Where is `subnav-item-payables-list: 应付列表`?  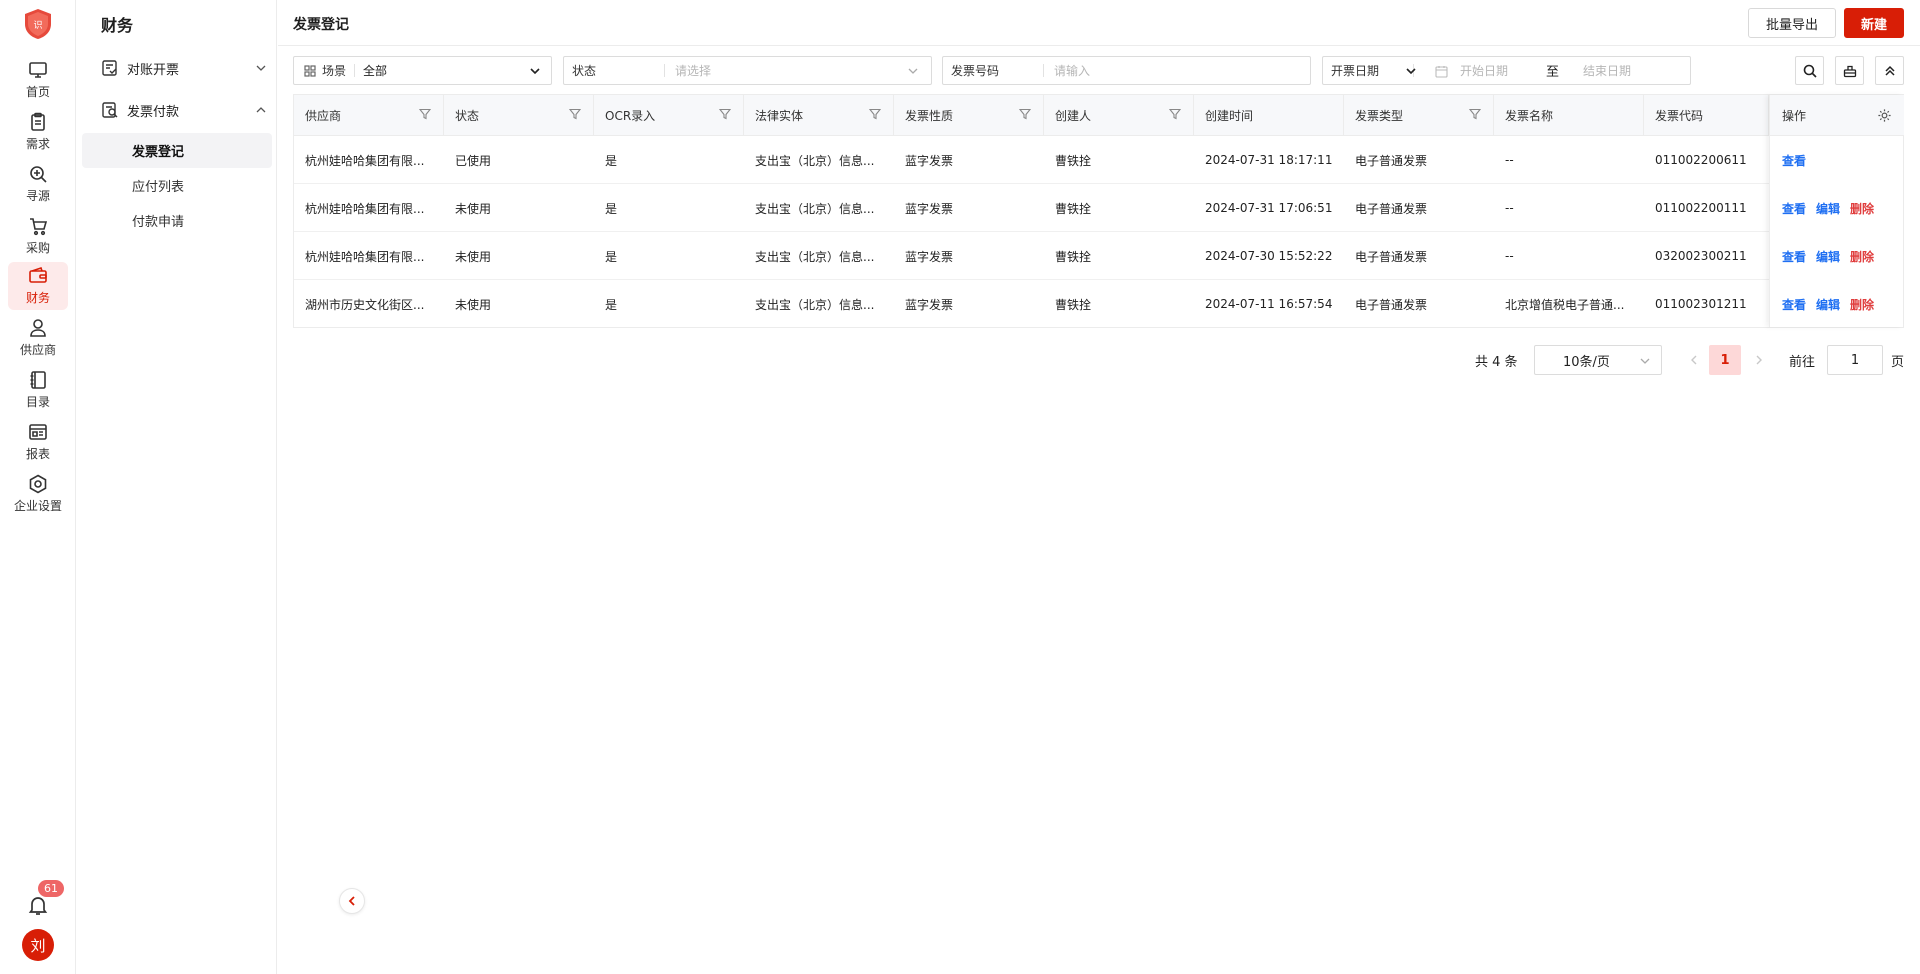 subnav-item-payables-list: 应付列表 is located at coordinates (177, 185).